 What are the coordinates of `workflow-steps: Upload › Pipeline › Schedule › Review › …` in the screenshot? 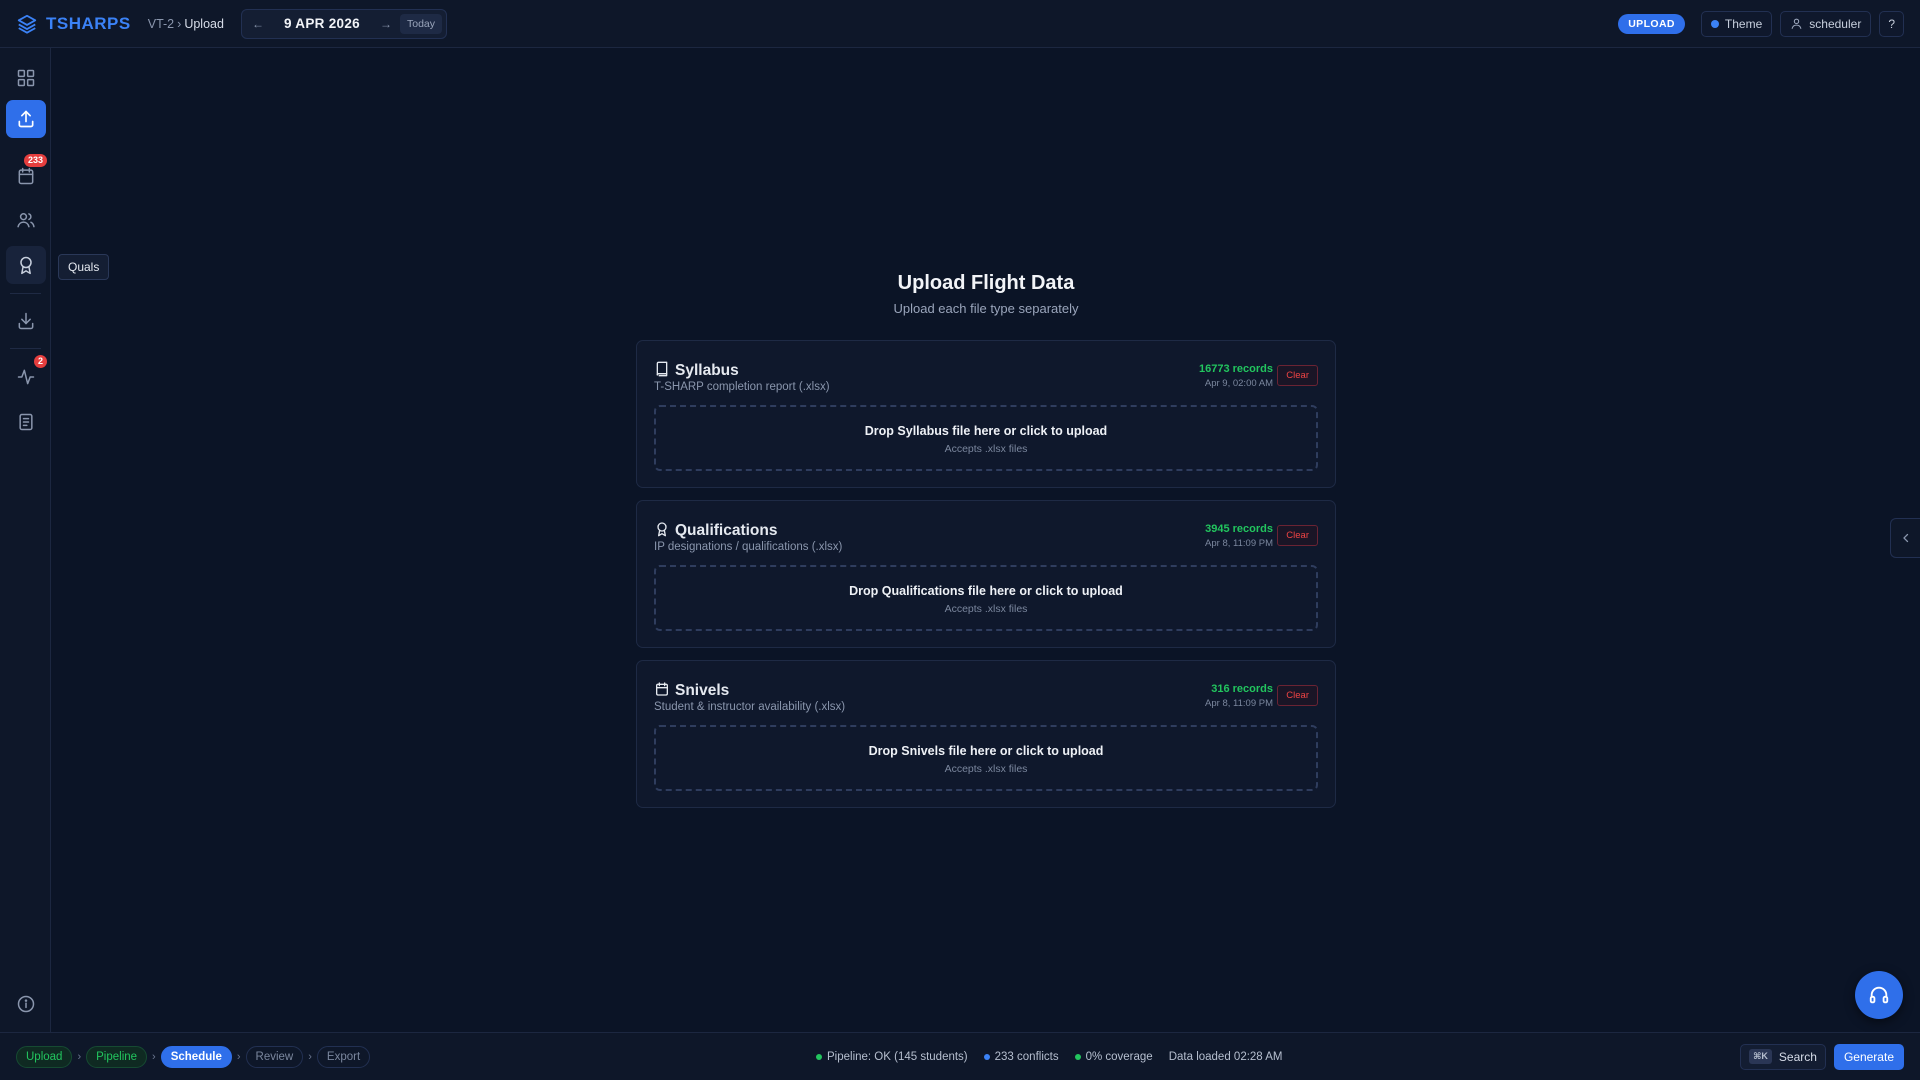 It's located at (193, 1056).